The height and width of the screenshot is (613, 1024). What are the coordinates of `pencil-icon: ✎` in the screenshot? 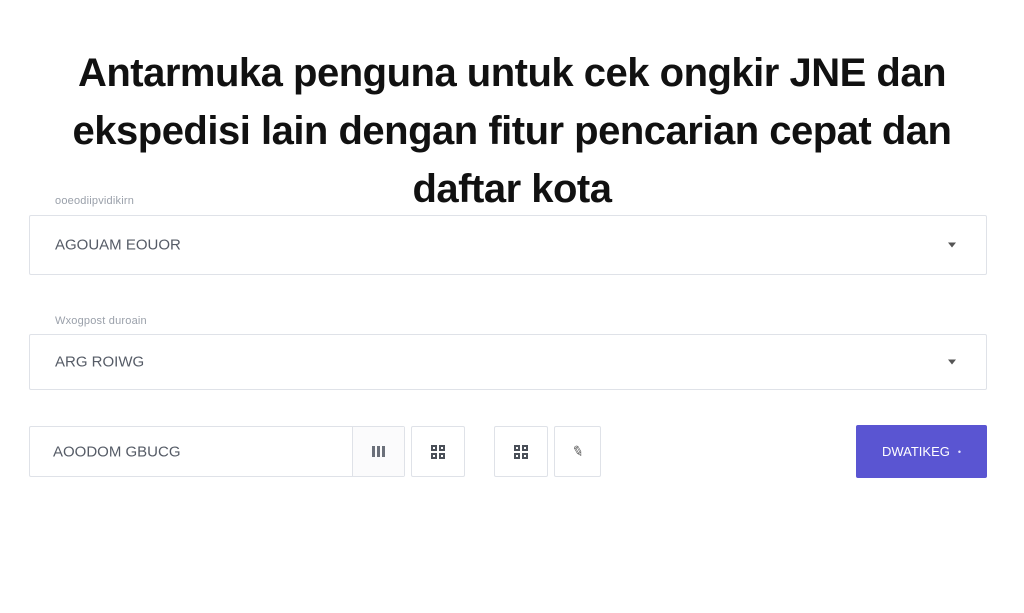 It's located at (577, 451).